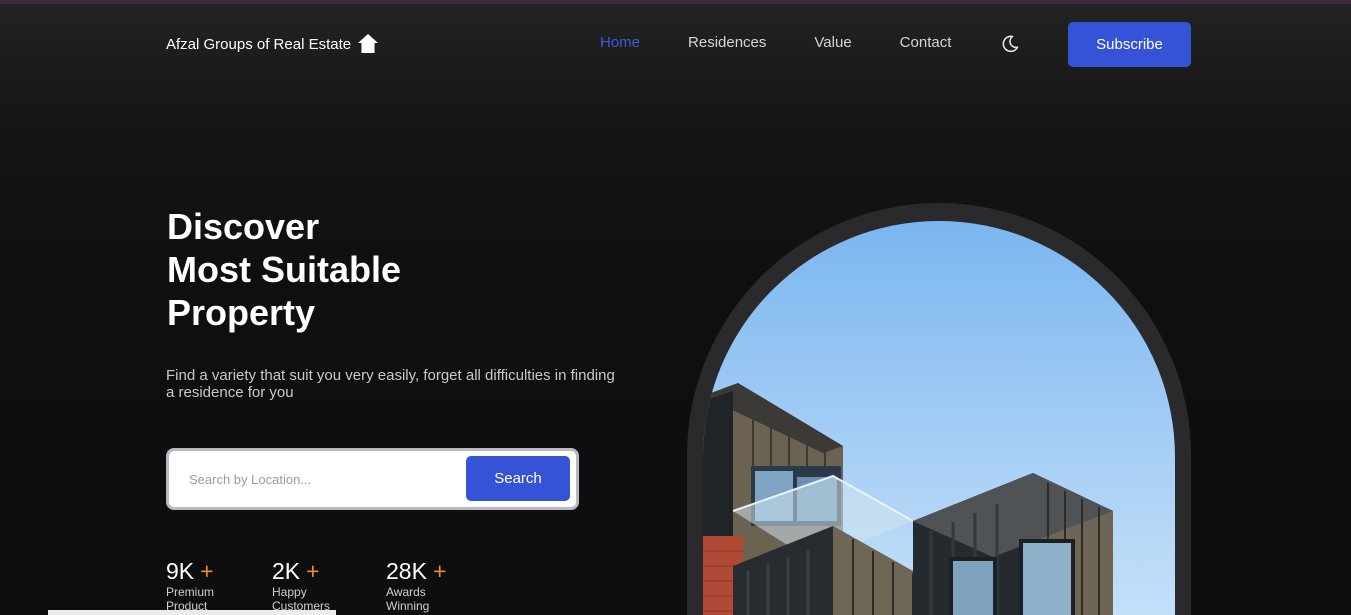 The width and height of the screenshot is (1351, 615). I want to click on main-nav: Home Residences Value Contact, so click(799, 42).